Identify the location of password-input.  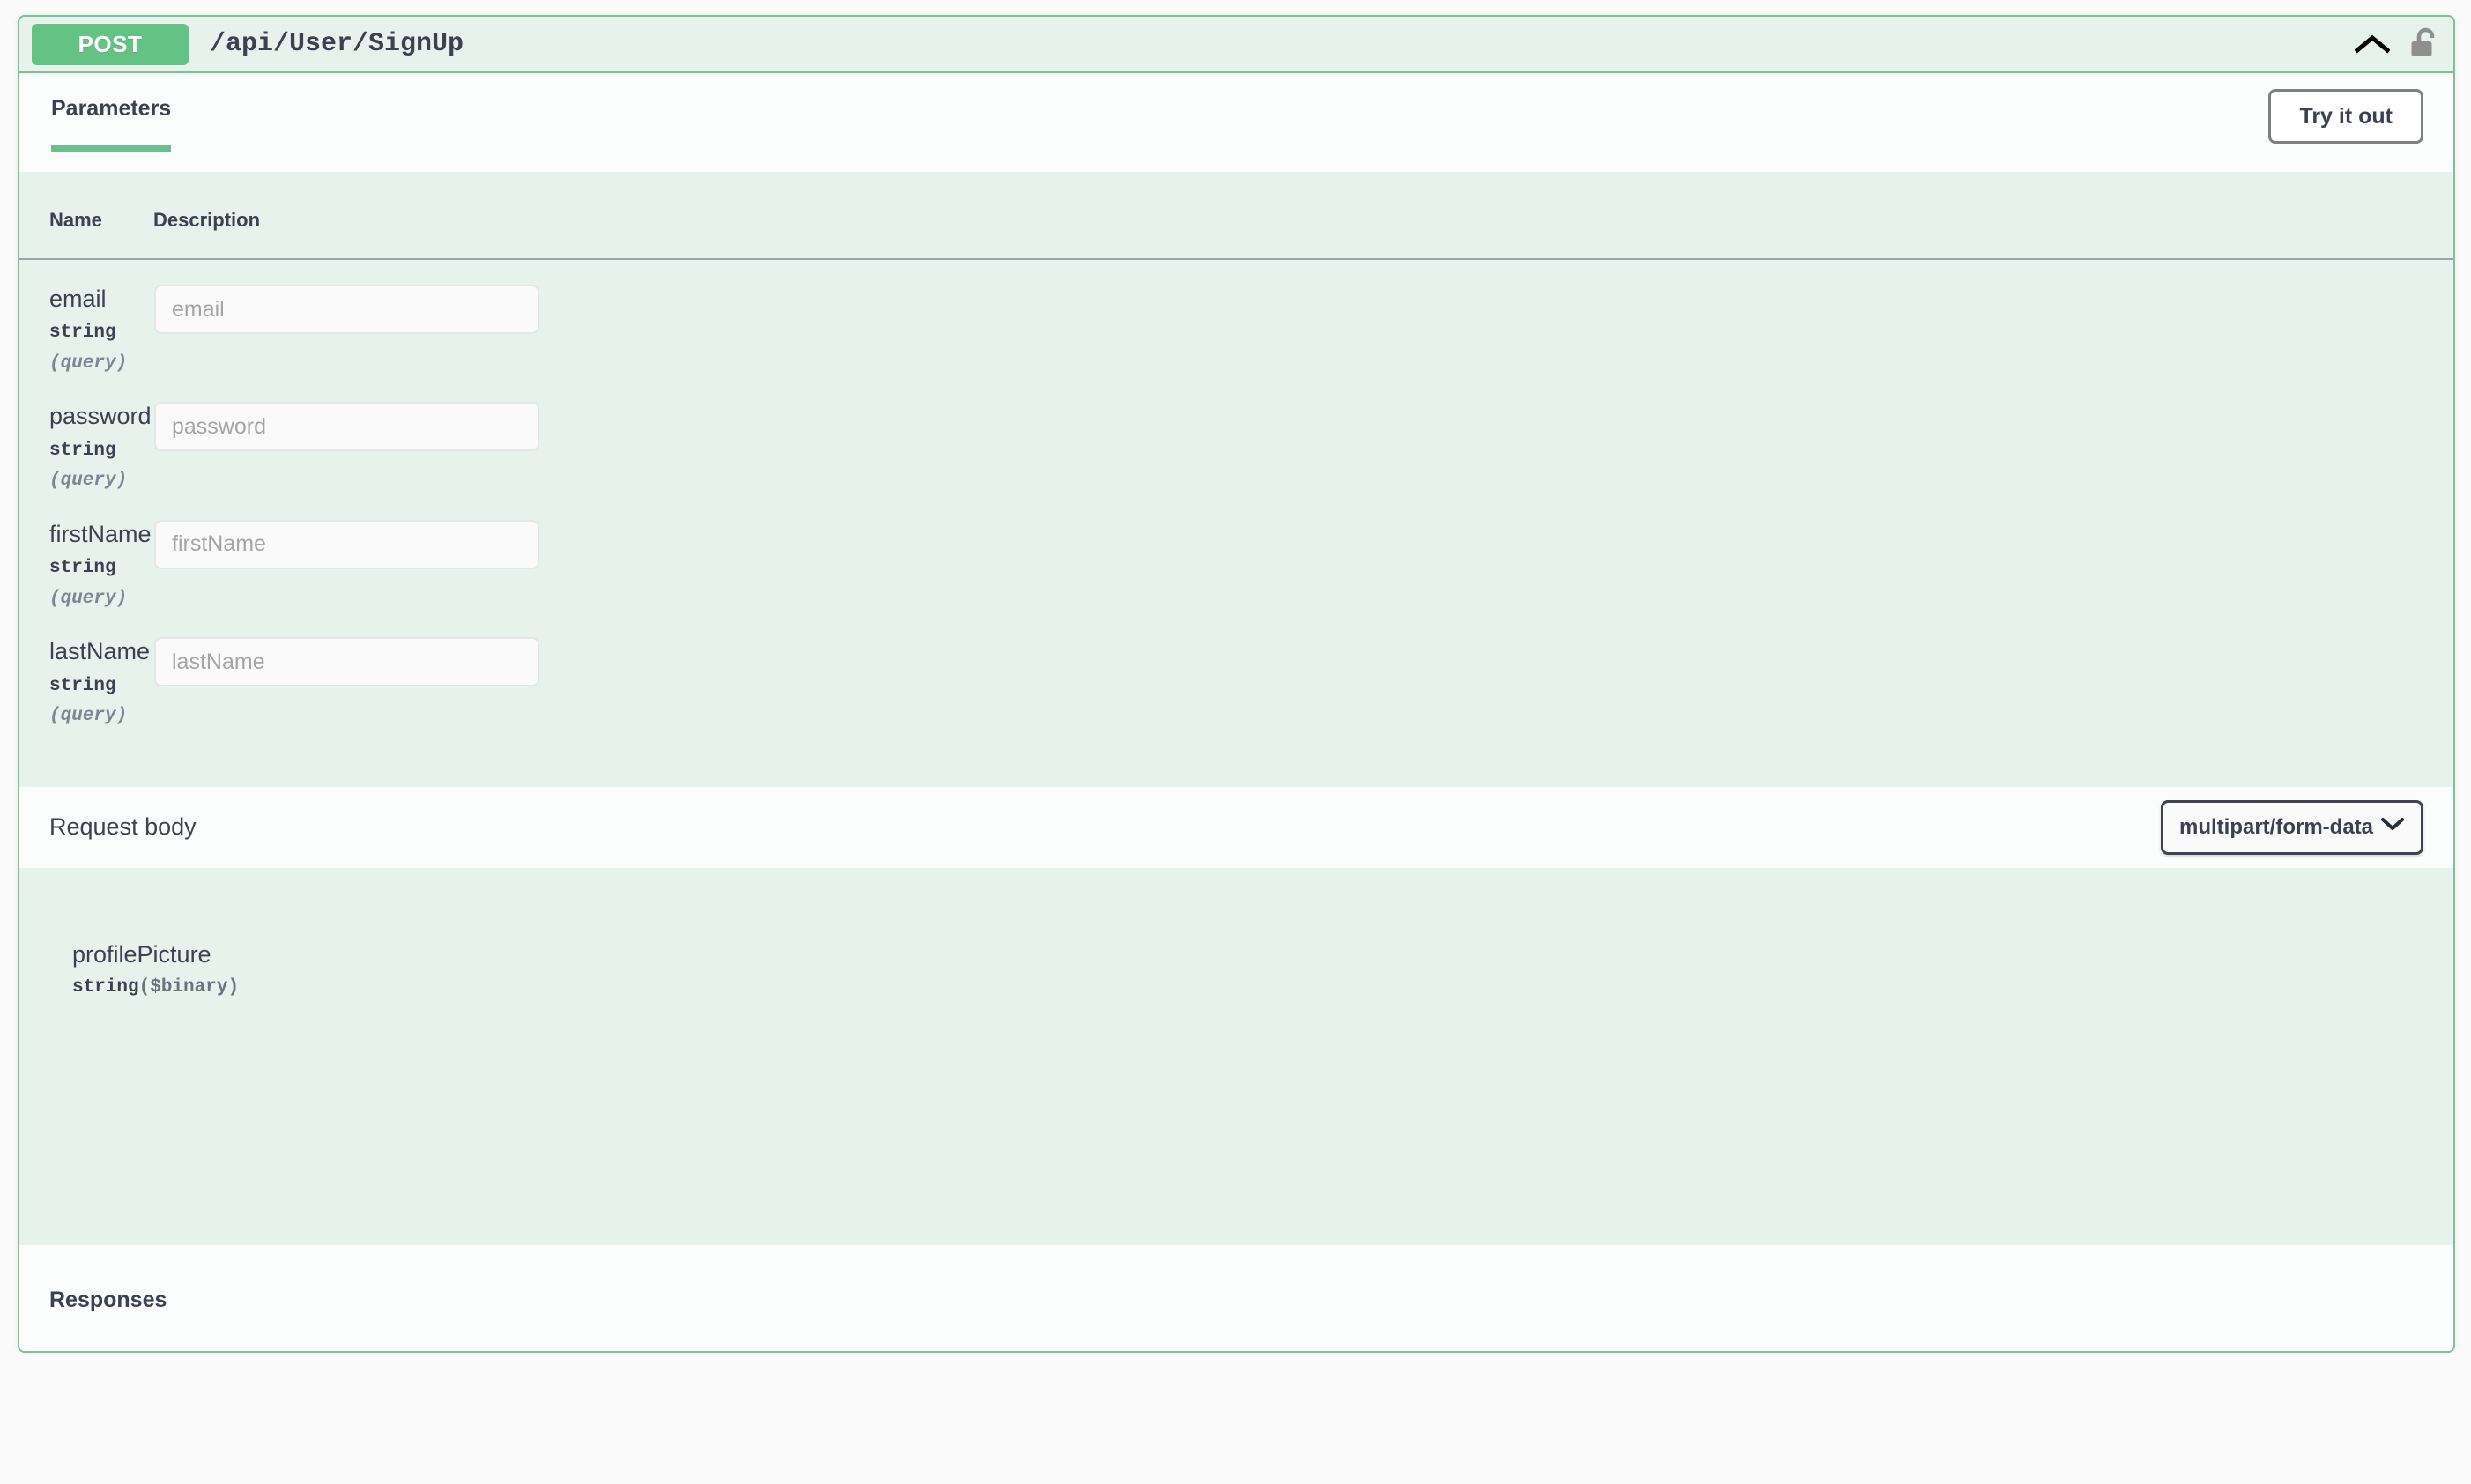
(346, 427).